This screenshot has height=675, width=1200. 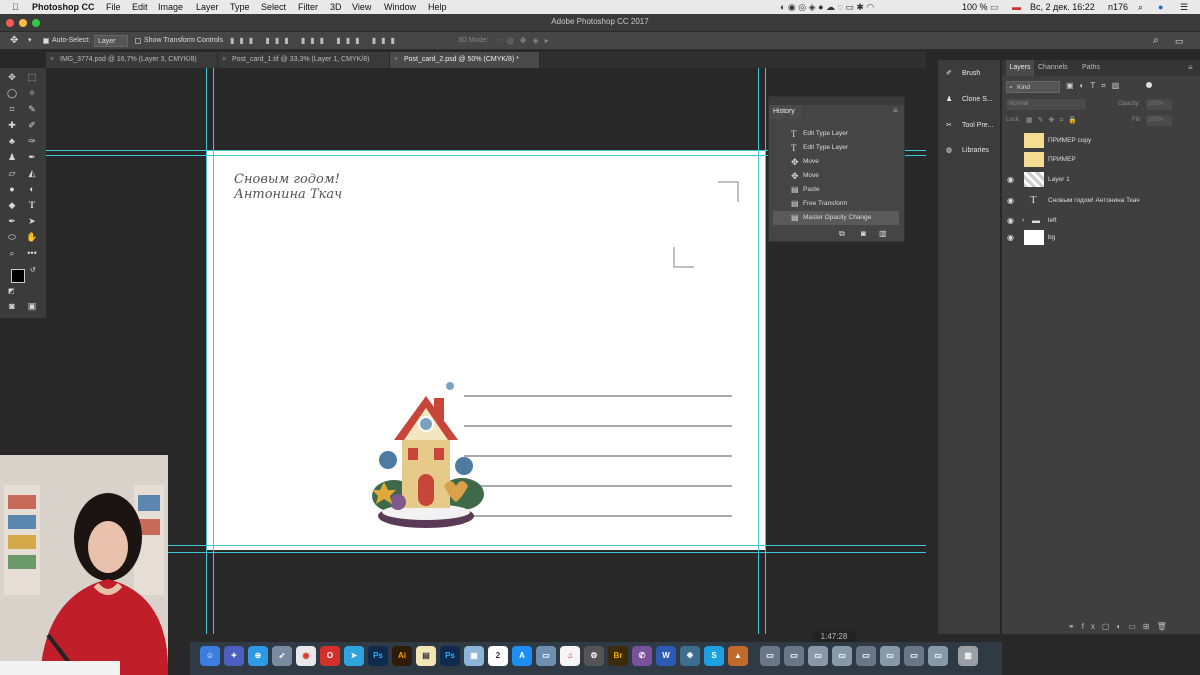 What do you see at coordinates (1190, 68) in the screenshot?
I see `layers-menu-icon: ≡` at bounding box center [1190, 68].